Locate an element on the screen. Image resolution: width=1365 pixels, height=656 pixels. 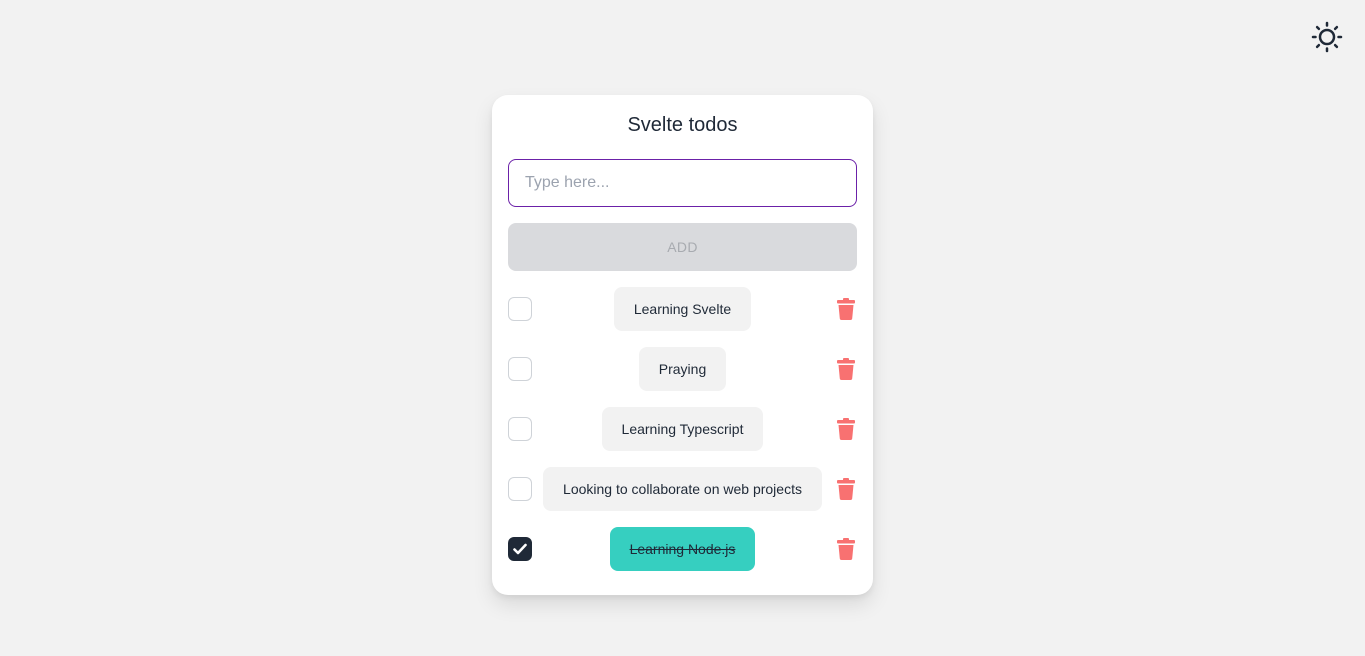
theme-toggle-button is located at coordinates (1327, 37).